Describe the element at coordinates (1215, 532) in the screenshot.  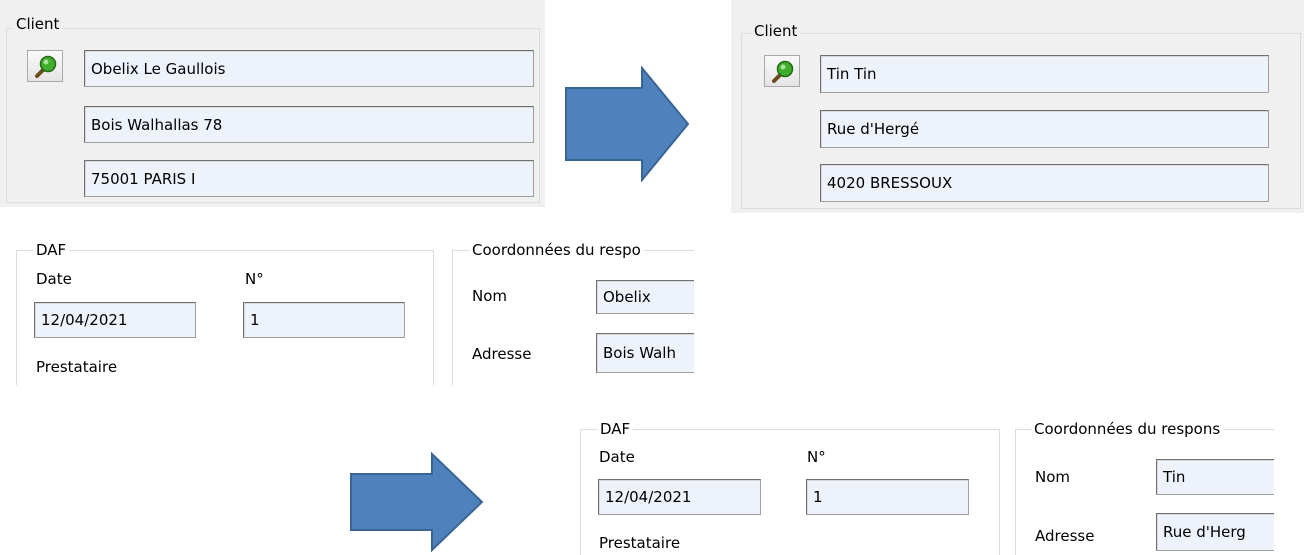
I see `adresse-field: Rue d'Herg` at that location.